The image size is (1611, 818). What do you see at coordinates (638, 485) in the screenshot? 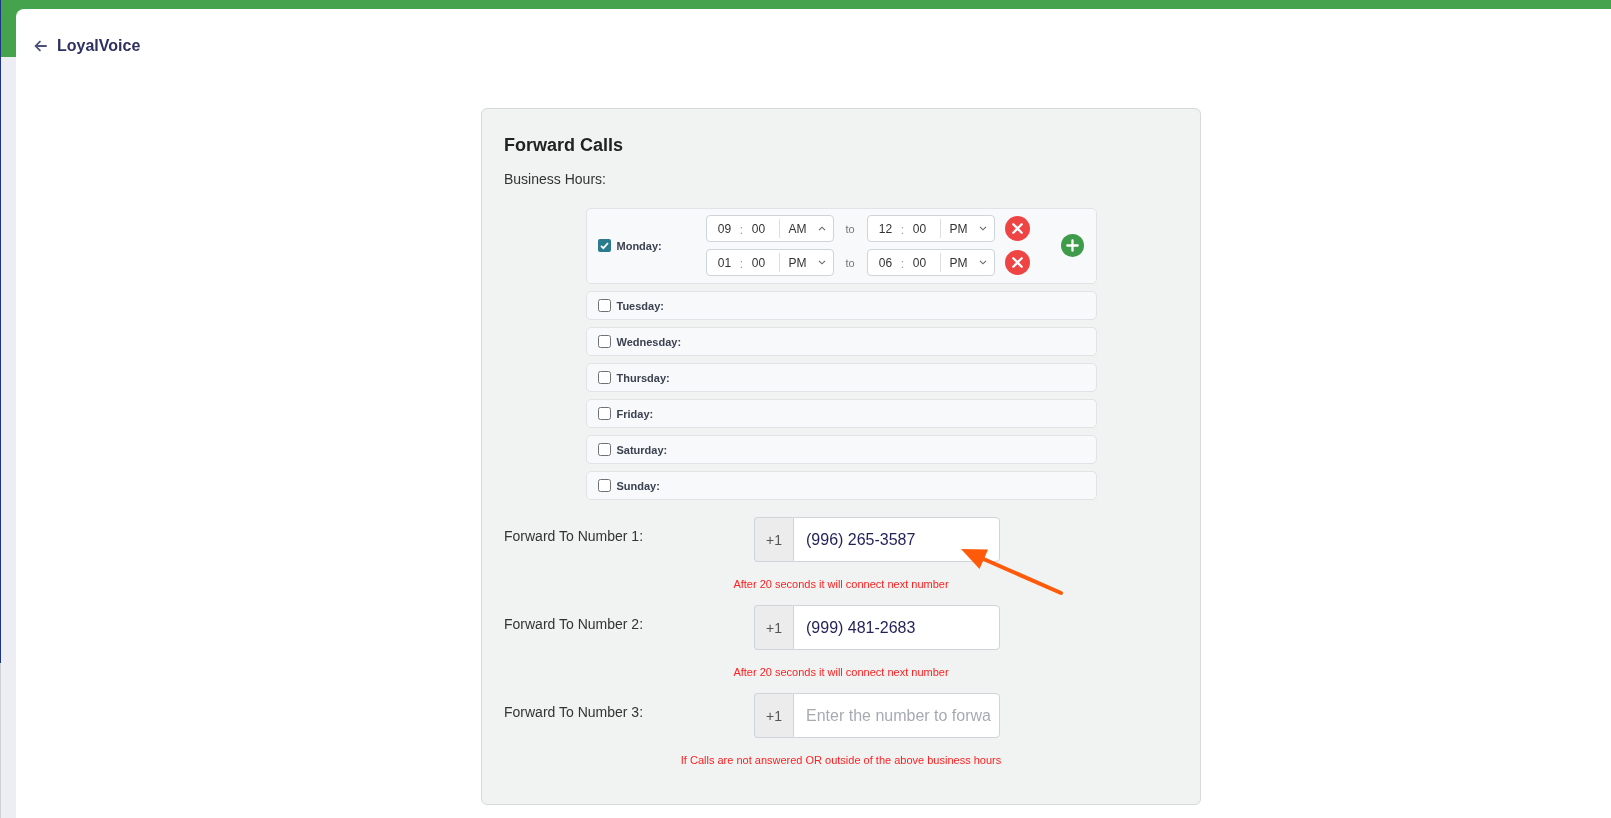
I see `day-label: Sunday:` at bounding box center [638, 485].